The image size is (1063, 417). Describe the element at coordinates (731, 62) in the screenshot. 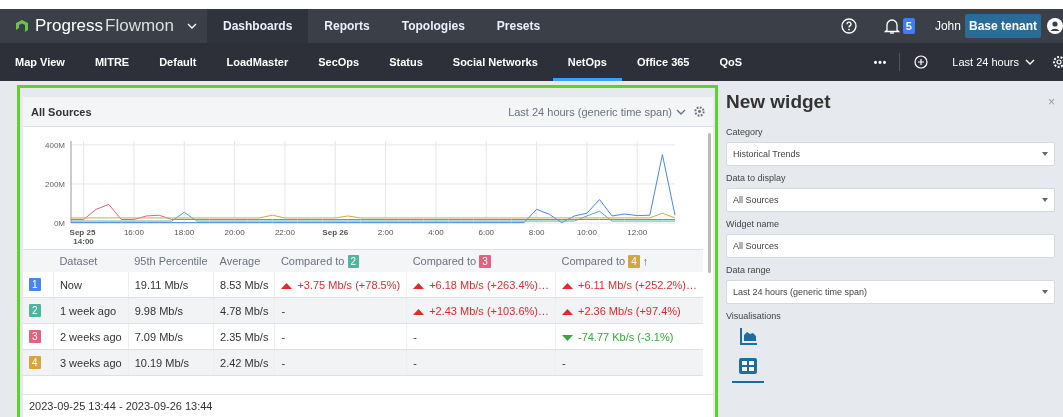

I see `dashboard-tab: QoS` at that location.